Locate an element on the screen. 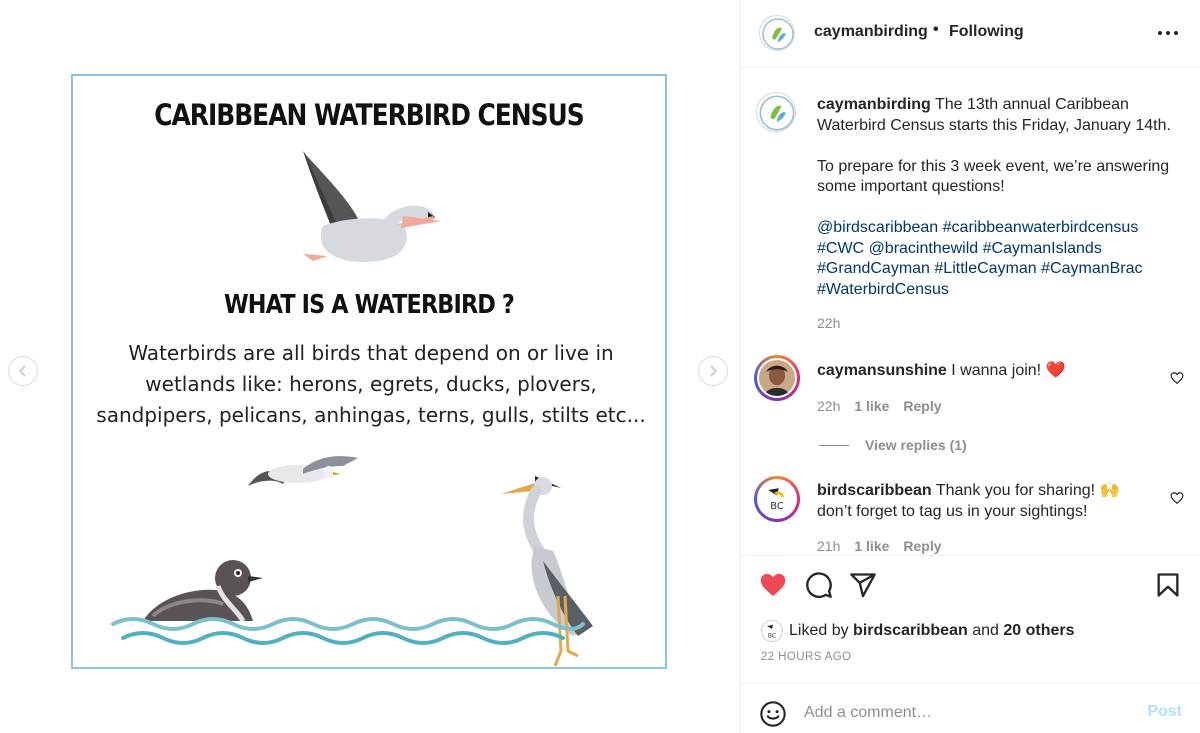 Image resolution: width=1200 pixels, height=733 pixels. caption-avatar is located at coordinates (776, 112).